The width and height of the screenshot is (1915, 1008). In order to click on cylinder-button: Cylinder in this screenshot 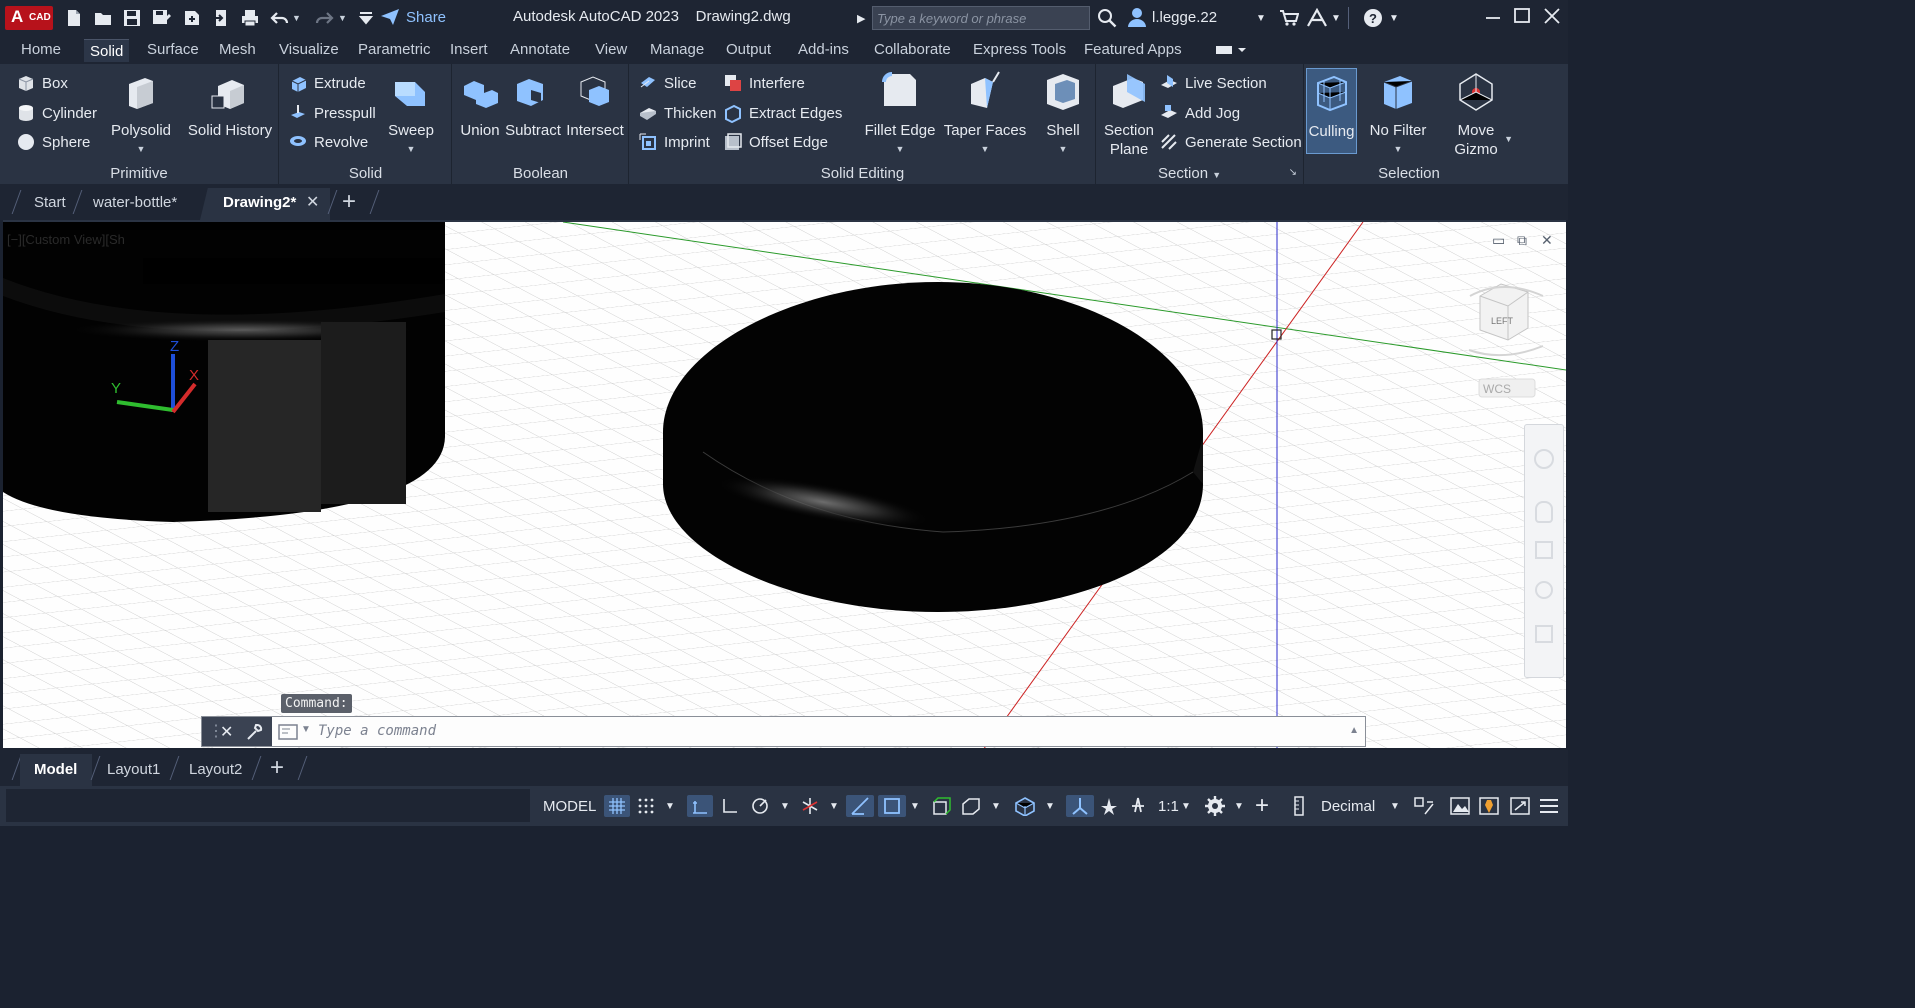, I will do `click(56, 113)`.